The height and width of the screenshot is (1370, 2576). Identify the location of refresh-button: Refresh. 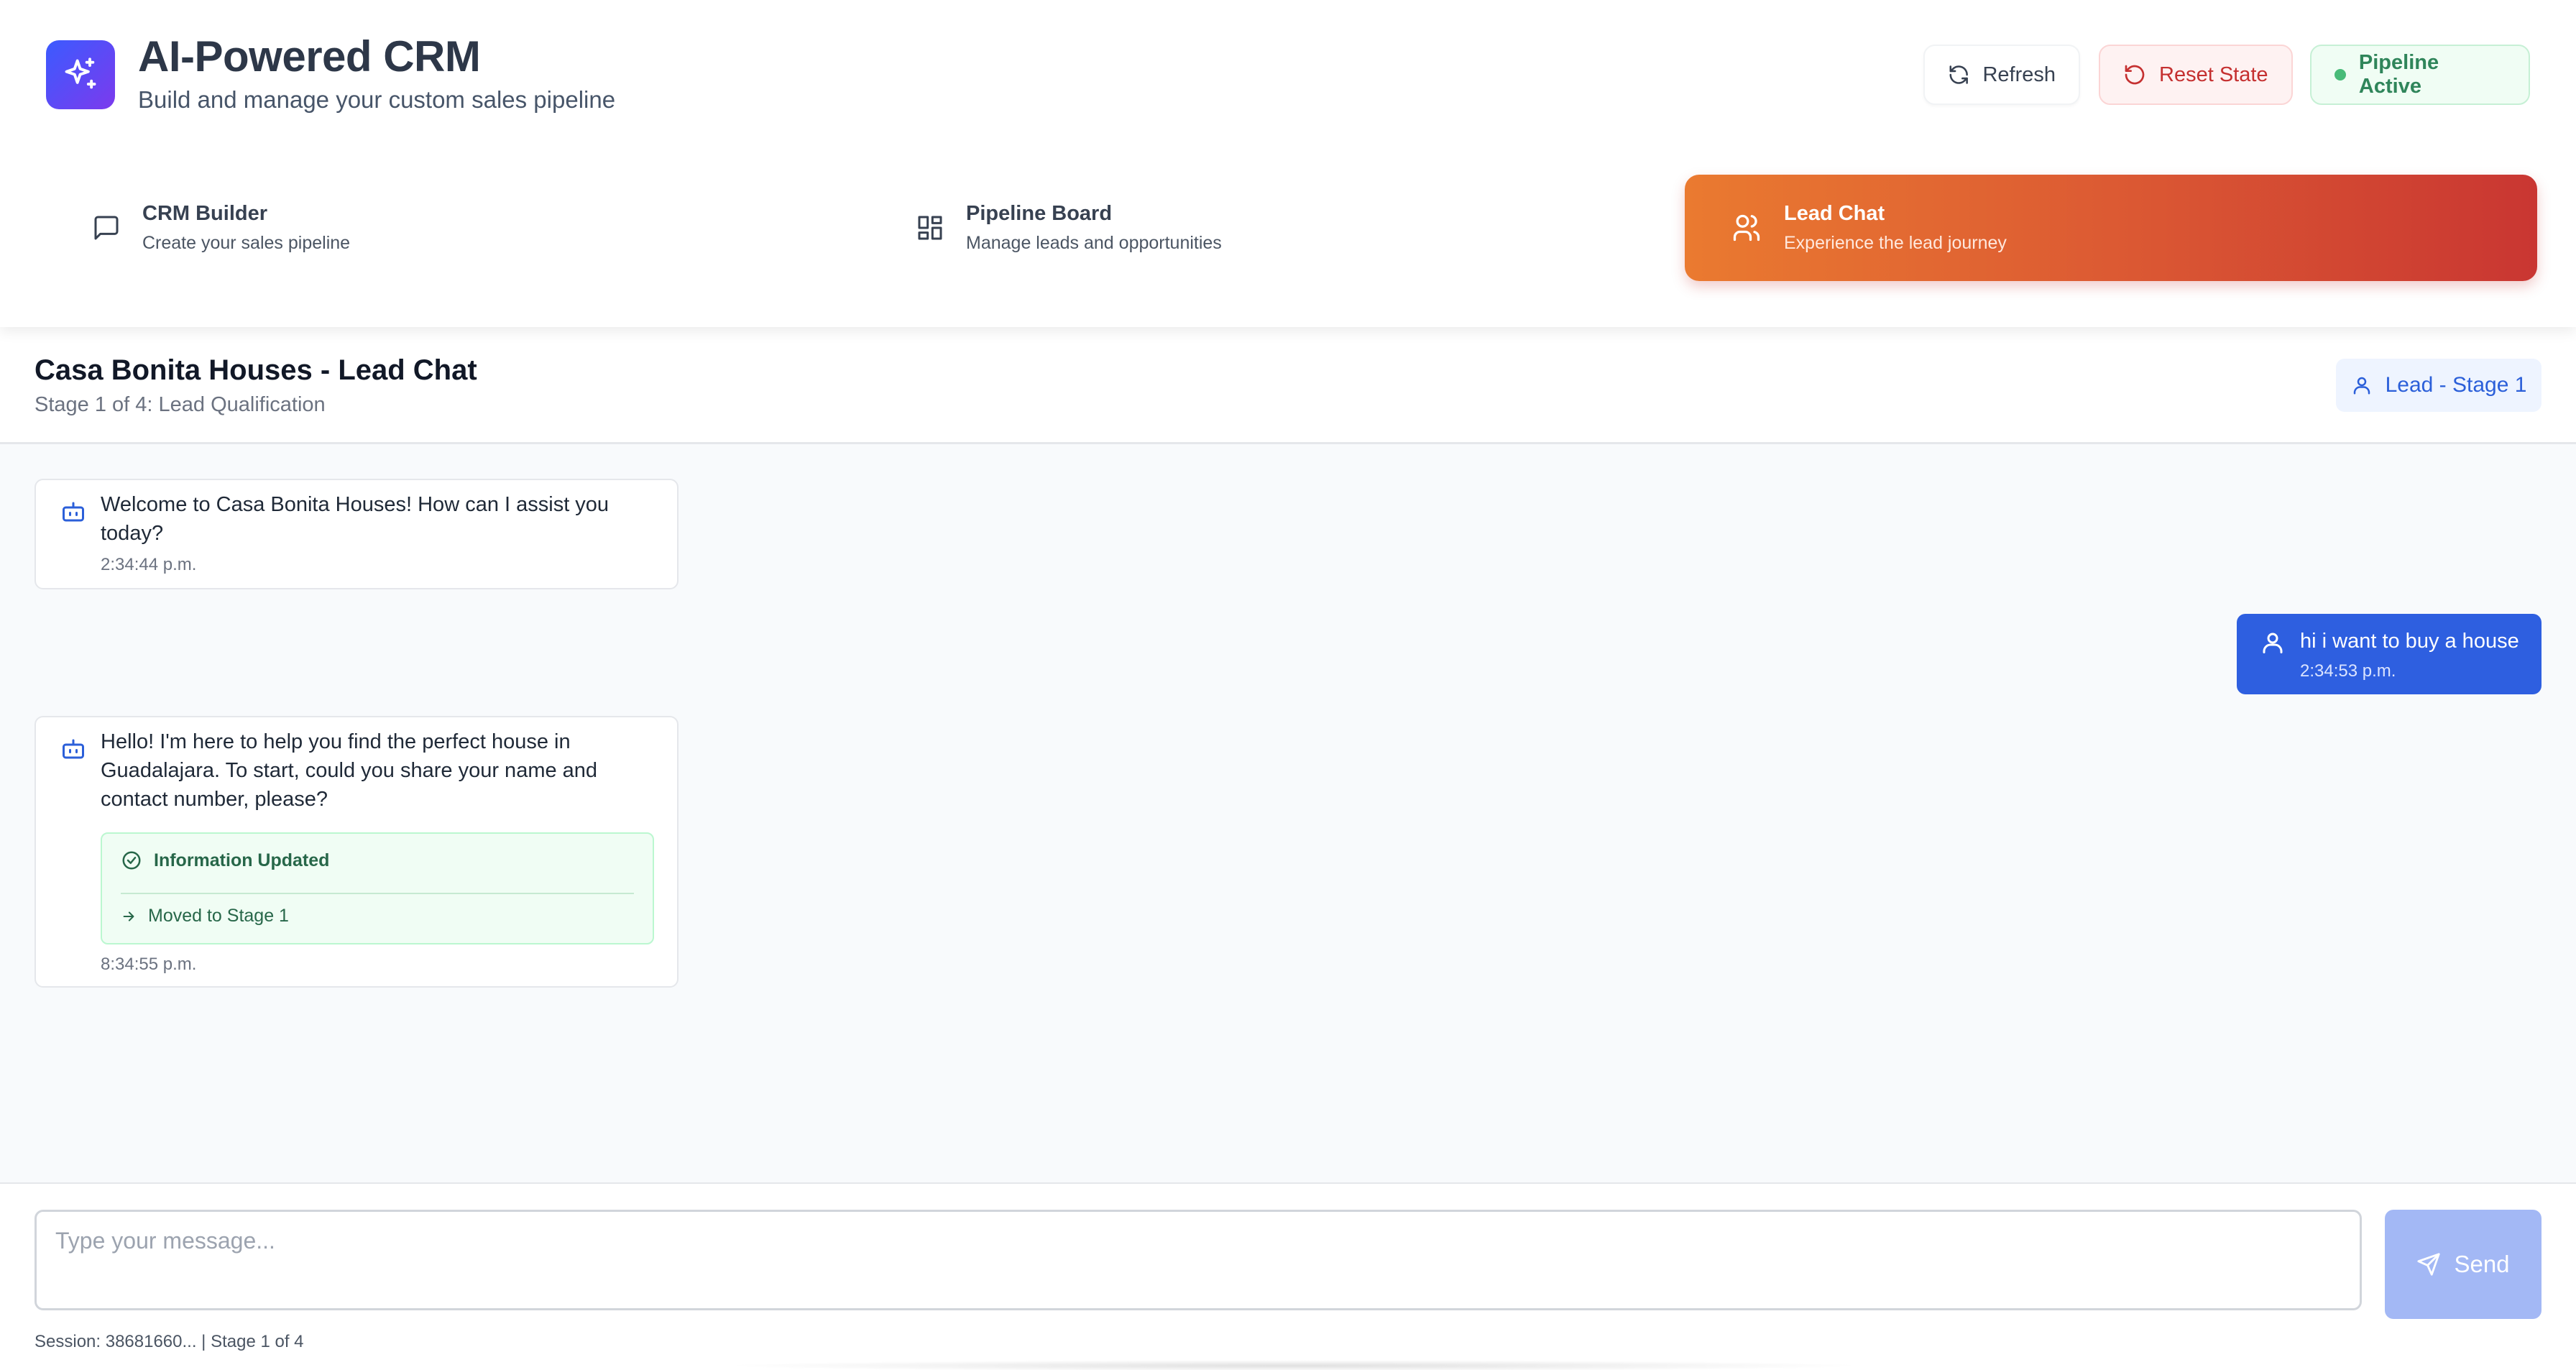
(2001, 75).